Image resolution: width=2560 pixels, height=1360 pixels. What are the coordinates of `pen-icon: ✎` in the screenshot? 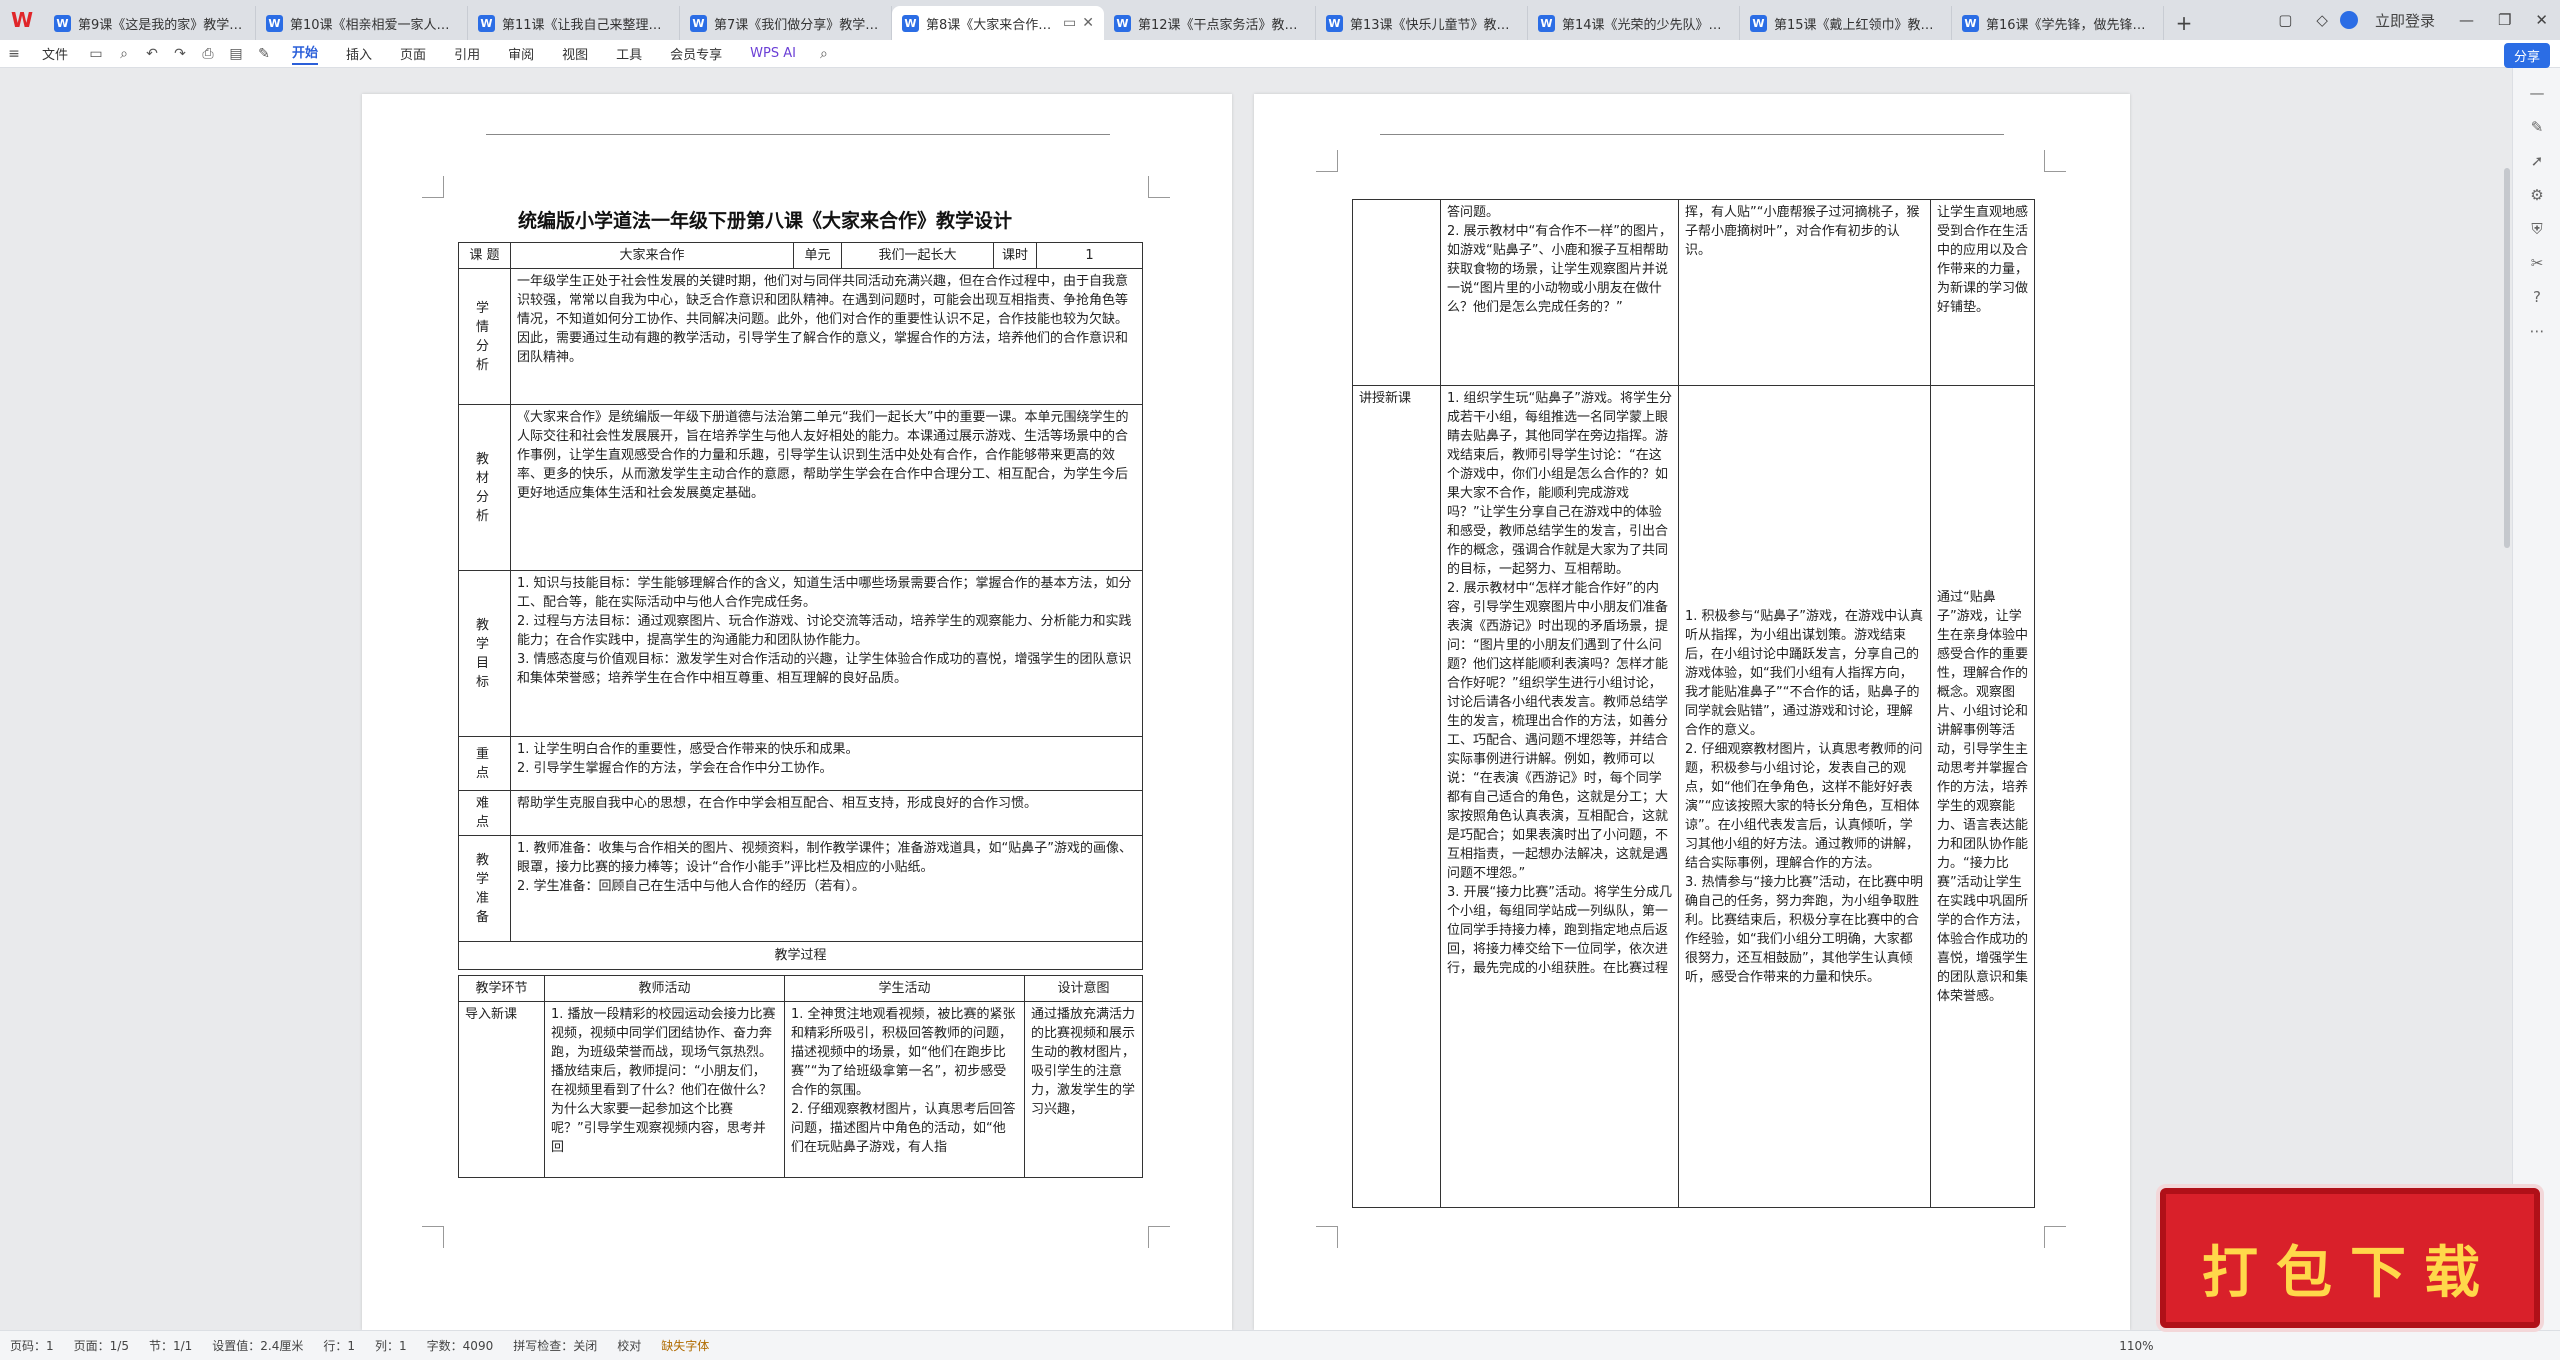 It's located at (2536, 127).